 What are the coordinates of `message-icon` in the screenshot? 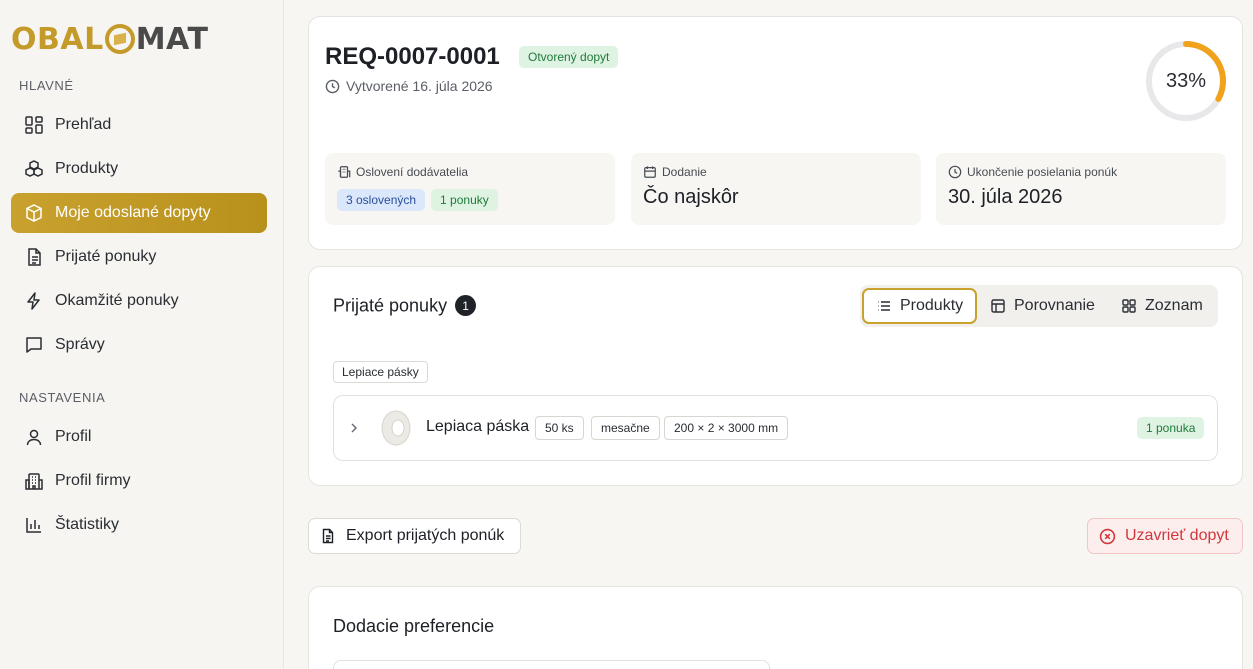 It's located at (34, 345).